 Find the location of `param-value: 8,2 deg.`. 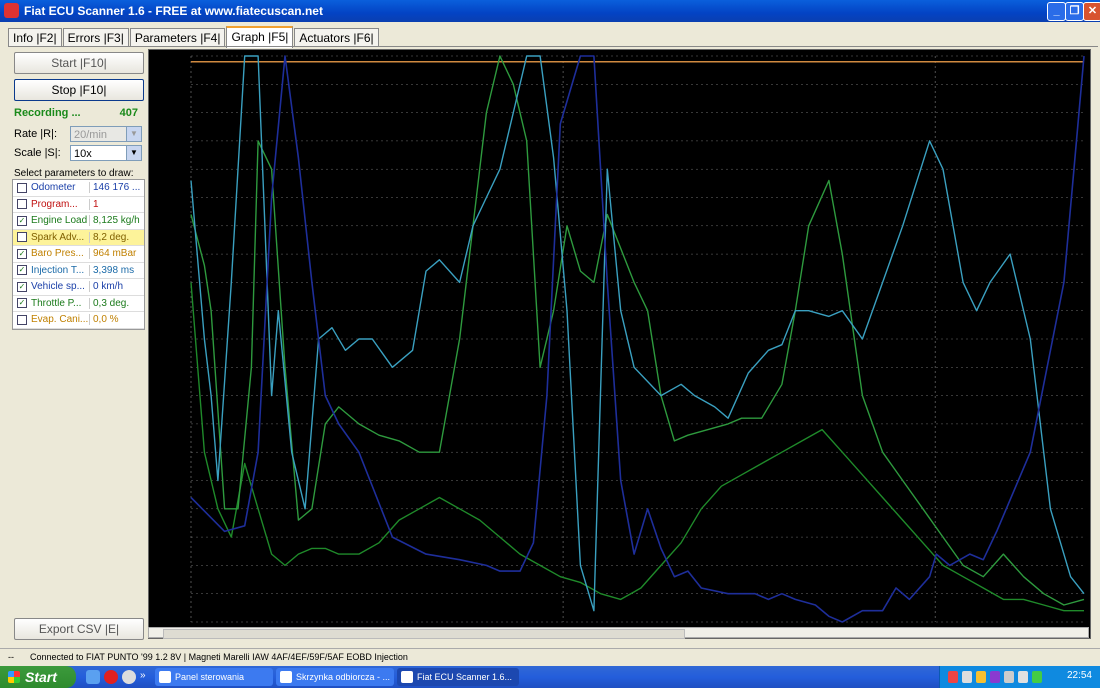

param-value: 8,2 deg. is located at coordinates (116, 237).